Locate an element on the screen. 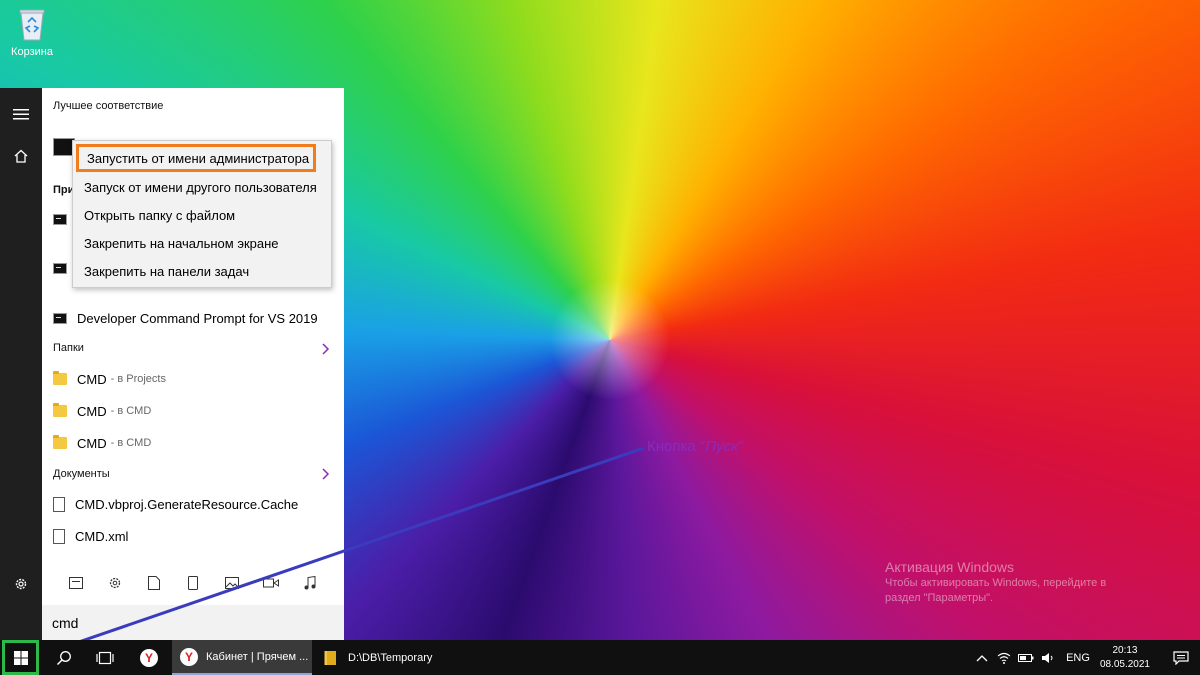 Image resolution: width=1200 pixels, height=675 pixels. volume-button is located at coordinates (1048, 657).